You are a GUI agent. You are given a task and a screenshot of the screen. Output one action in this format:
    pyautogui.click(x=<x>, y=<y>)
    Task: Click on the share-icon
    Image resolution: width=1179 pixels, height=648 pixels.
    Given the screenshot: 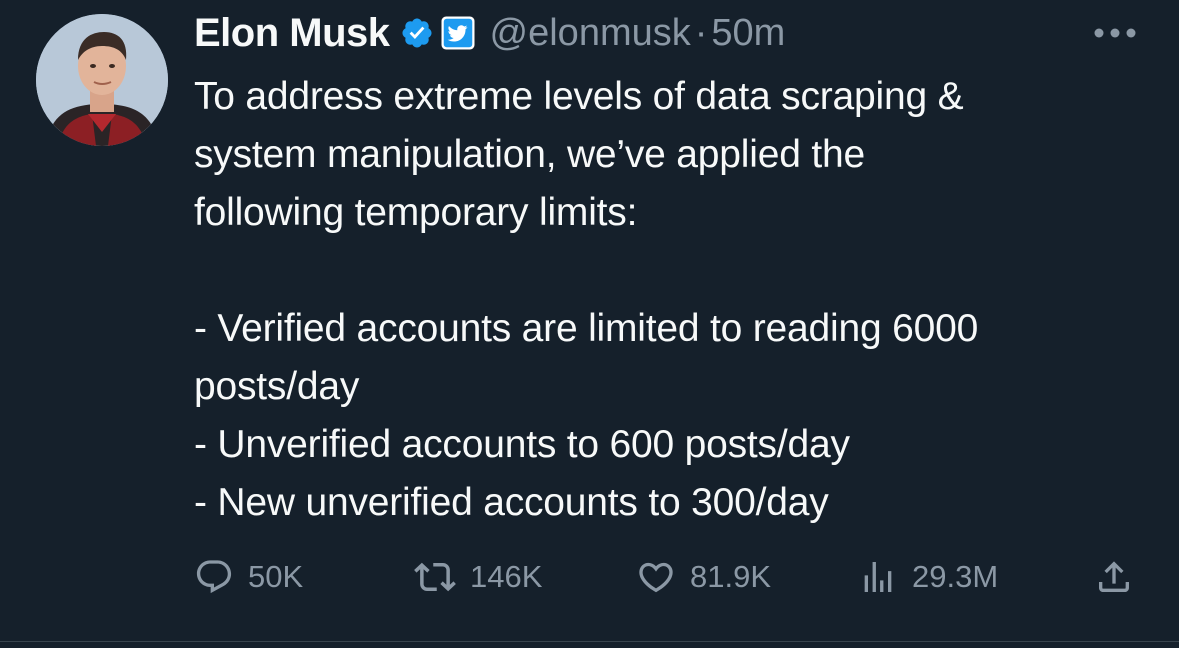 What is the action you would take?
    pyautogui.click(x=1114, y=576)
    